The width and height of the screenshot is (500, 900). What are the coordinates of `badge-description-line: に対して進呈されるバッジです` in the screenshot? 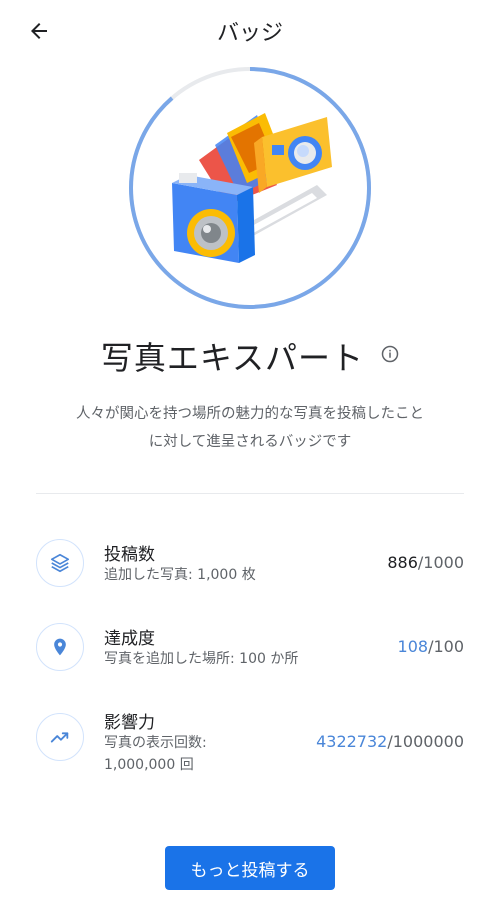 It's located at (250, 442).